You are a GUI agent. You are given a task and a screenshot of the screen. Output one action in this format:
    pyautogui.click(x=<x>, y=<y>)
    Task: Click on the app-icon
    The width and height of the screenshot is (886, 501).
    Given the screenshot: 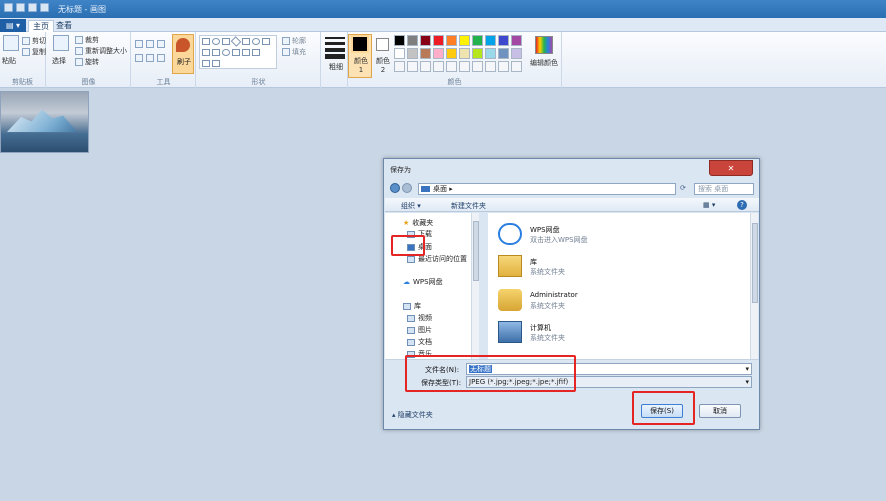 What is the action you would take?
    pyautogui.click(x=8, y=7)
    